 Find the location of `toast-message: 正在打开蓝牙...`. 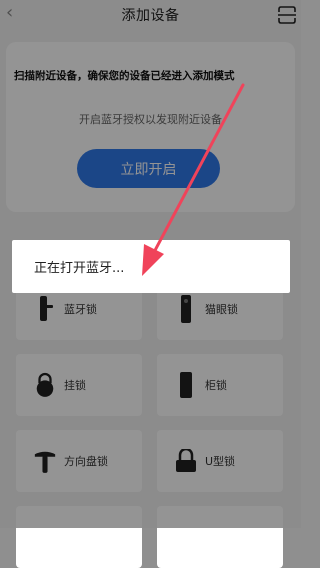

toast-message: 正在打开蓝牙... is located at coordinates (79, 268).